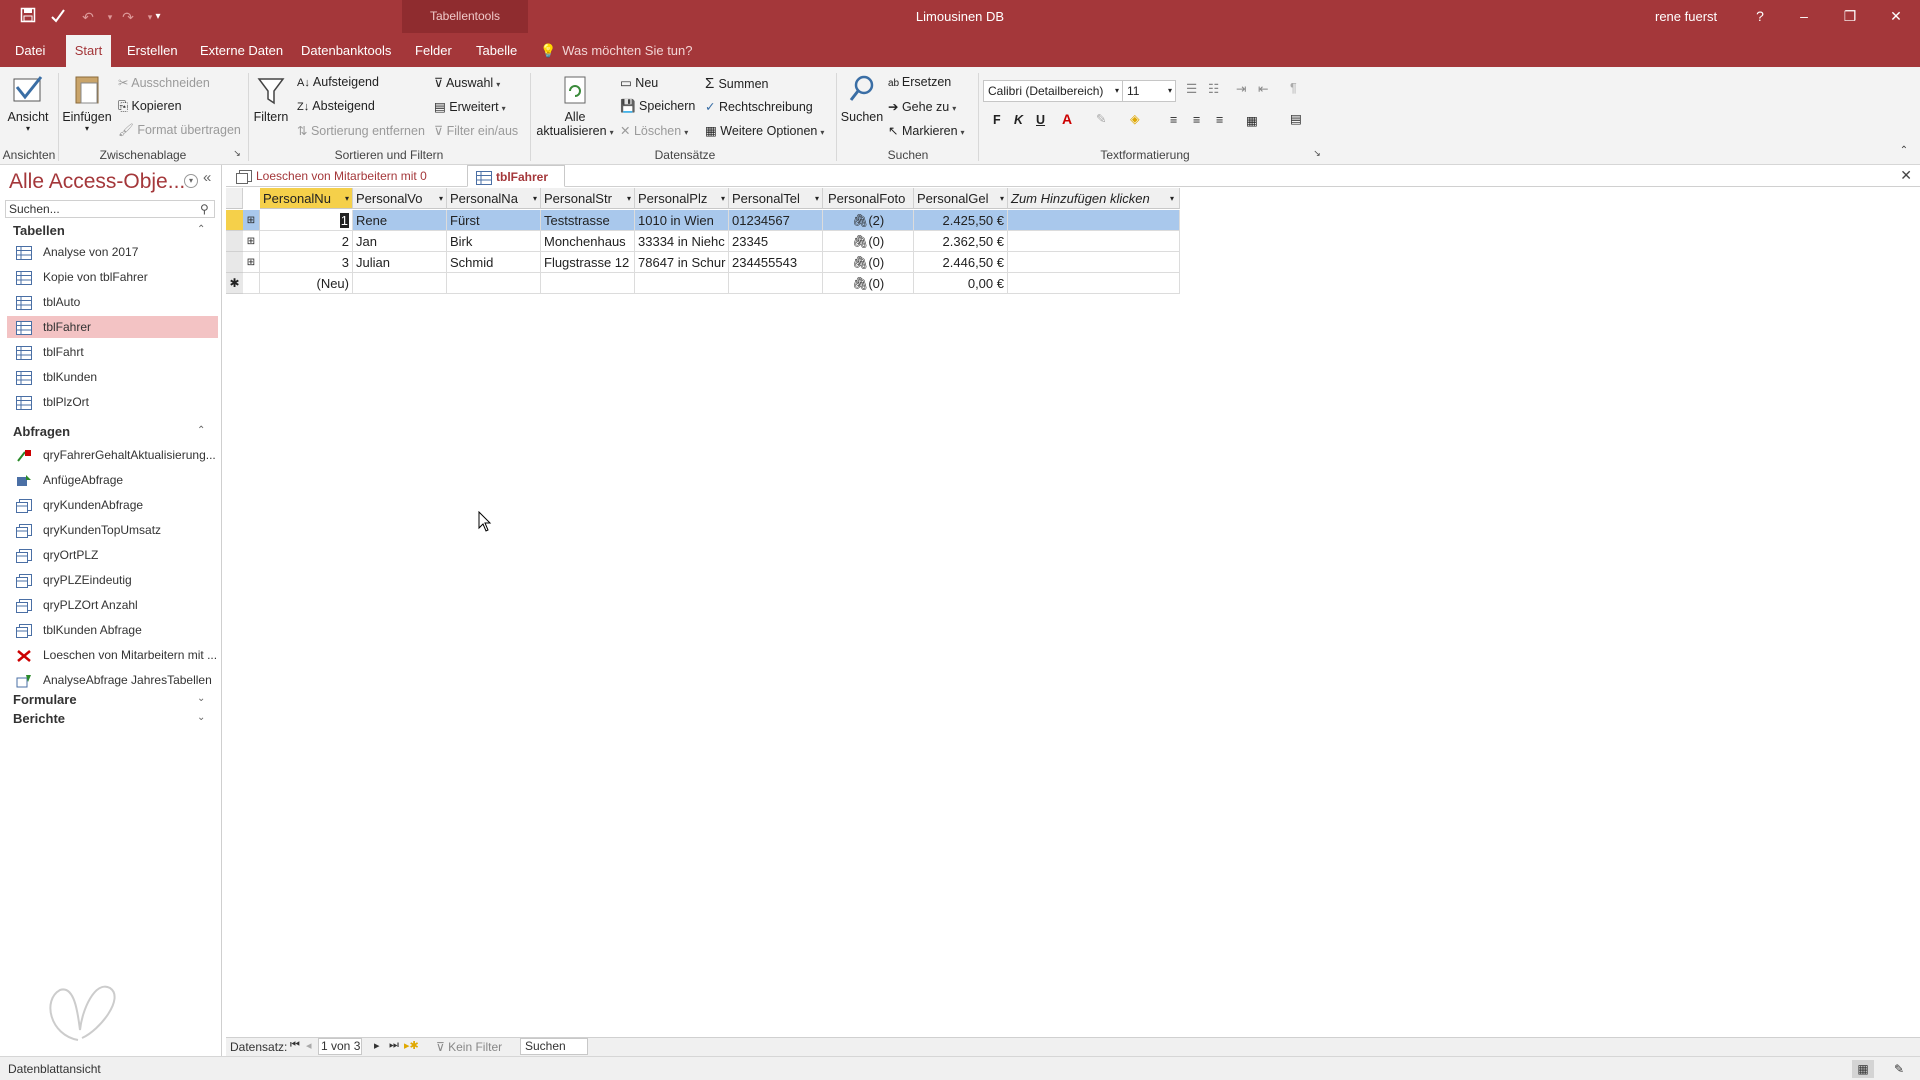 The image size is (1920, 1080). What do you see at coordinates (1263, 88) in the screenshot?
I see `decrease-indent-icon: ⇤` at bounding box center [1263, 88].